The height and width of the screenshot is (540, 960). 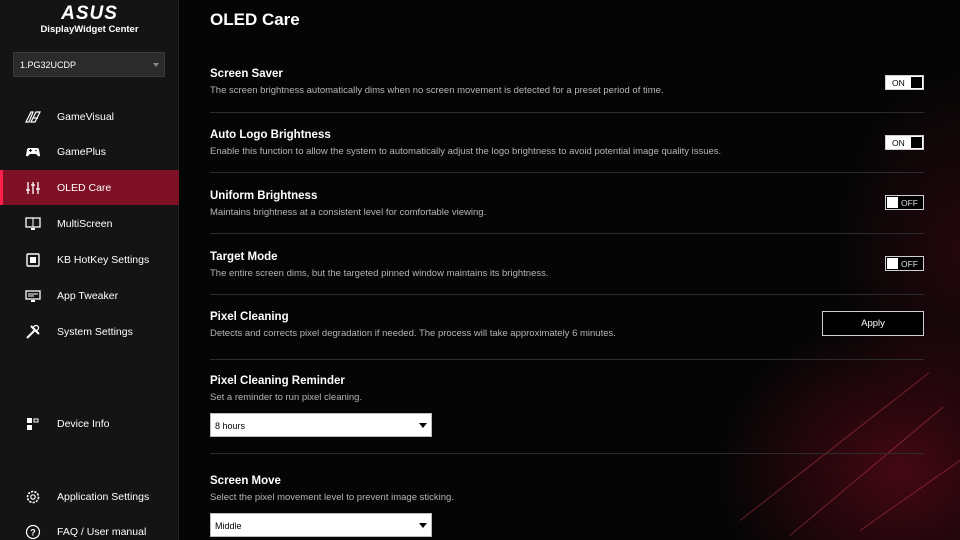 What do you see at coordinates (48, 65) in the screenshot?
I see `device-select-value: 1.PG32UCDP` at bounding box center [48, 65].